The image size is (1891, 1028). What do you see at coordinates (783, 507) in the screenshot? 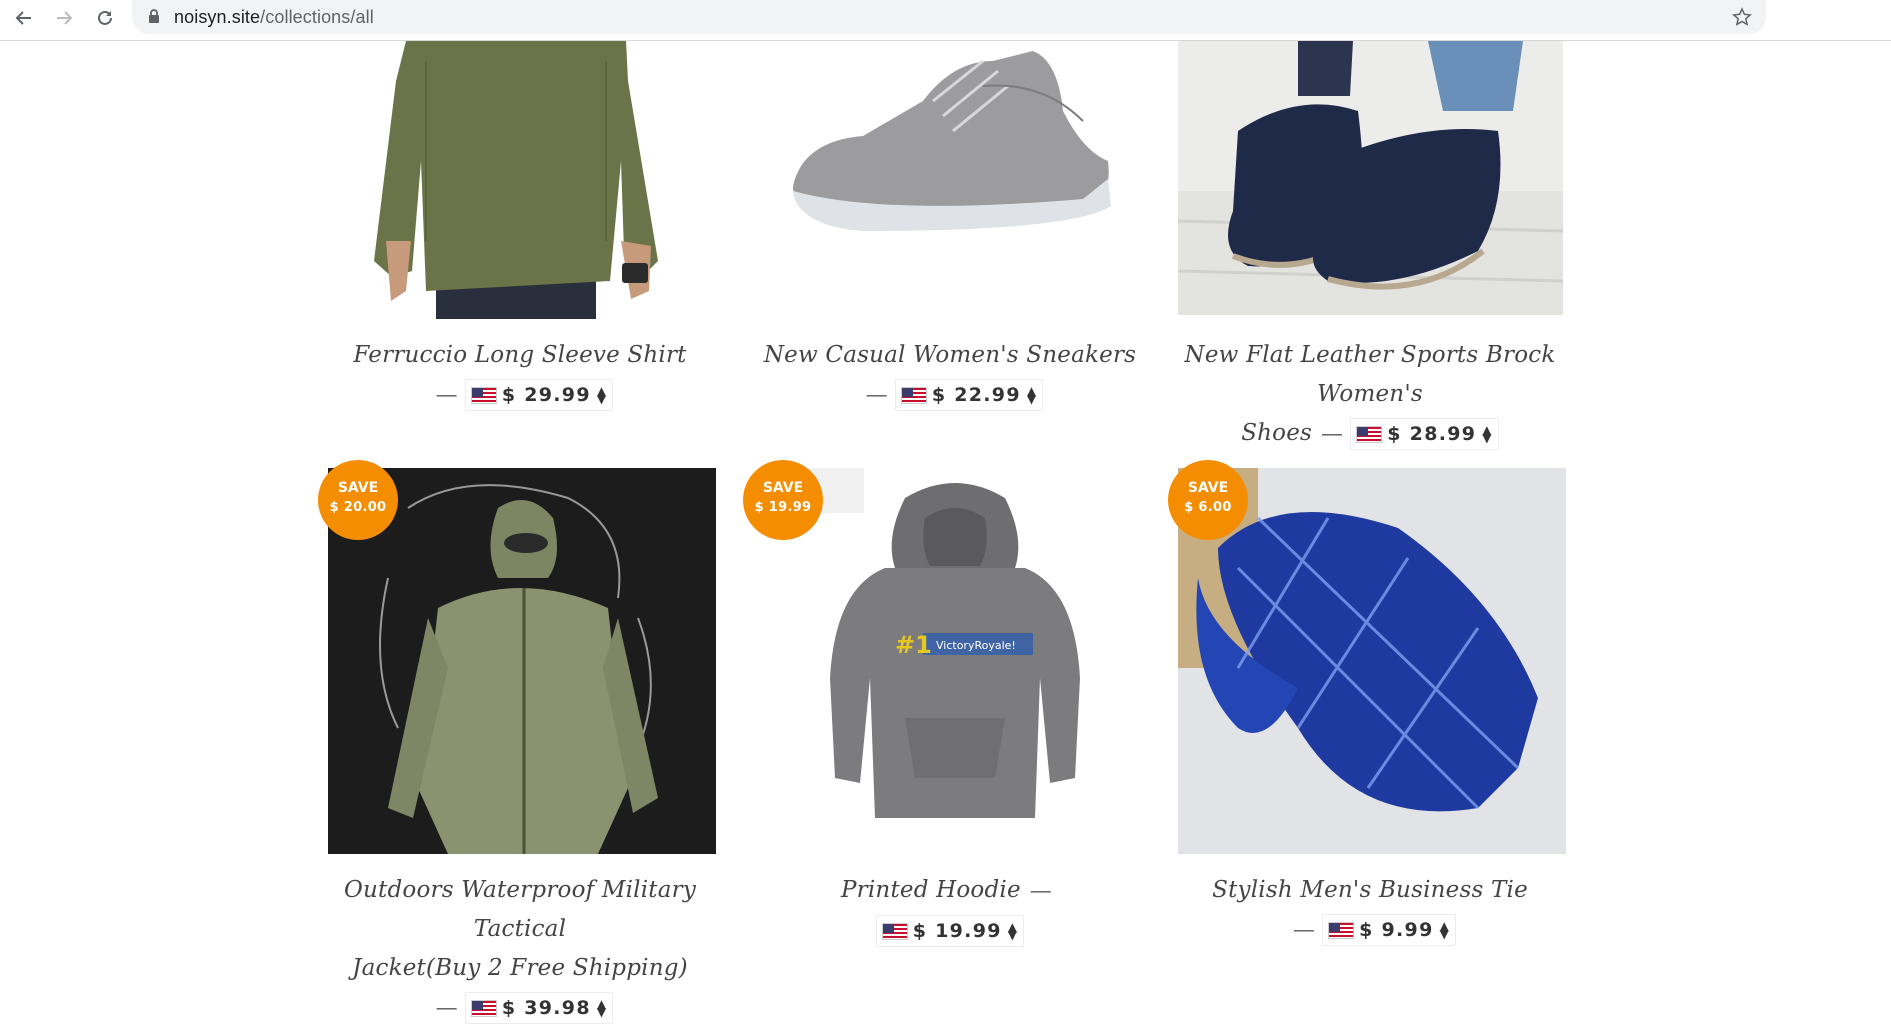
I see `badge-amount: $ 19.99` at bounding box center [783, 507].